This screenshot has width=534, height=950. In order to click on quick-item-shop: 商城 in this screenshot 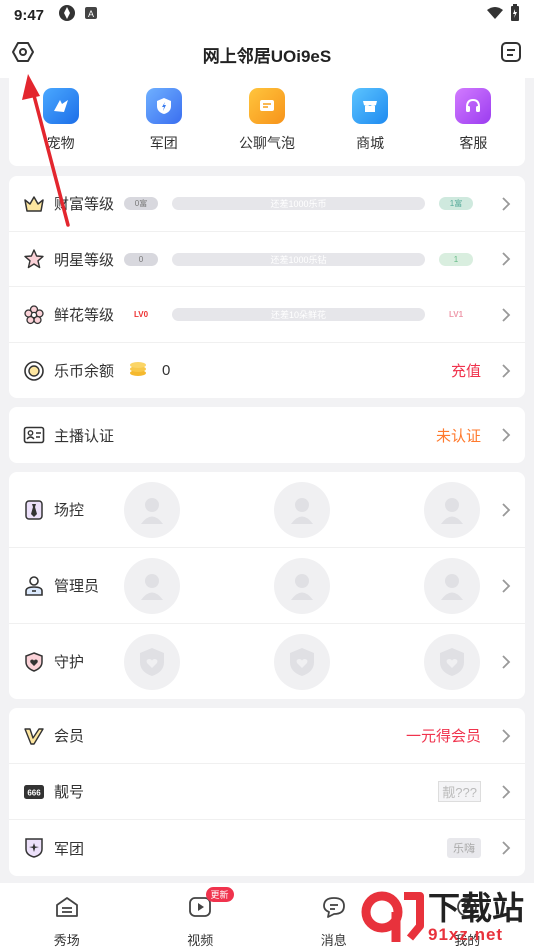, I will do `click(370, 120)`.